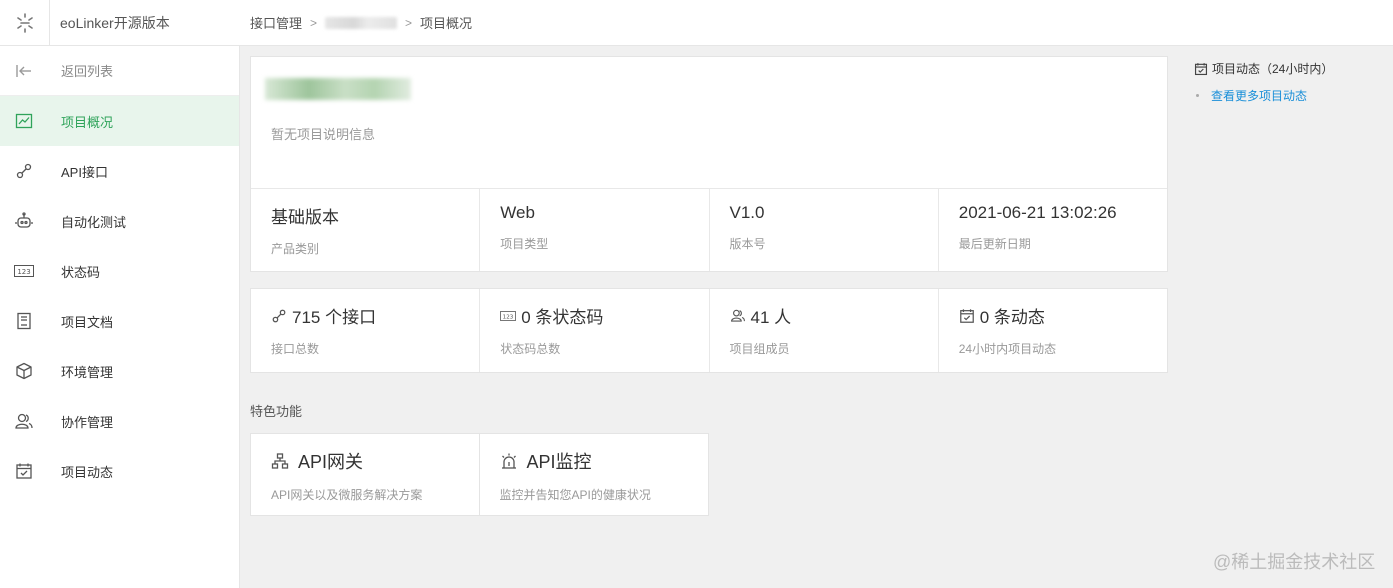 The width and height of the screenshot is (1393, 588). What do you see at coordinates (119, 421) in the screenshot?
I see `sidebar-item-collaboration: 协作管理` at bounding box center [119, 421].